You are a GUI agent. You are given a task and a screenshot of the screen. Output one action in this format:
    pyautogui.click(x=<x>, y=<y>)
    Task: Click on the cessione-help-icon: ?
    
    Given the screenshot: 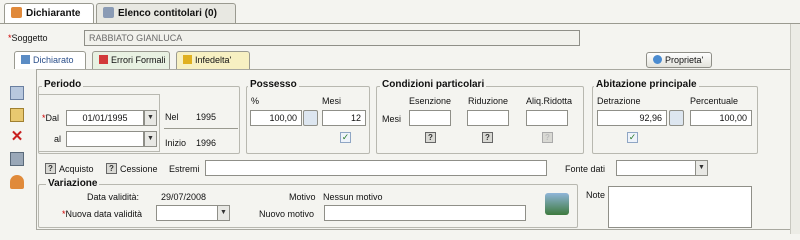 What is the action you would take?
    pyautogui.click(x=111, y=168)
    